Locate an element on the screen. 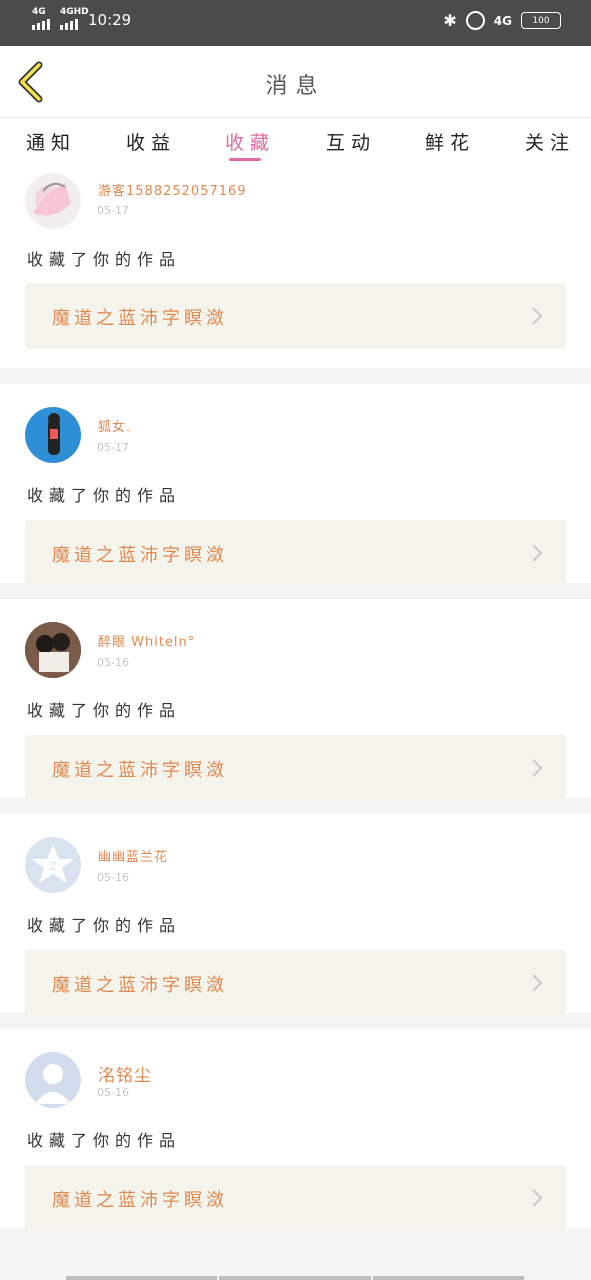 The width and height of the screenshot is (591, 1280). user-name: 洺铭尘 is located at coordinates (125, 1073).